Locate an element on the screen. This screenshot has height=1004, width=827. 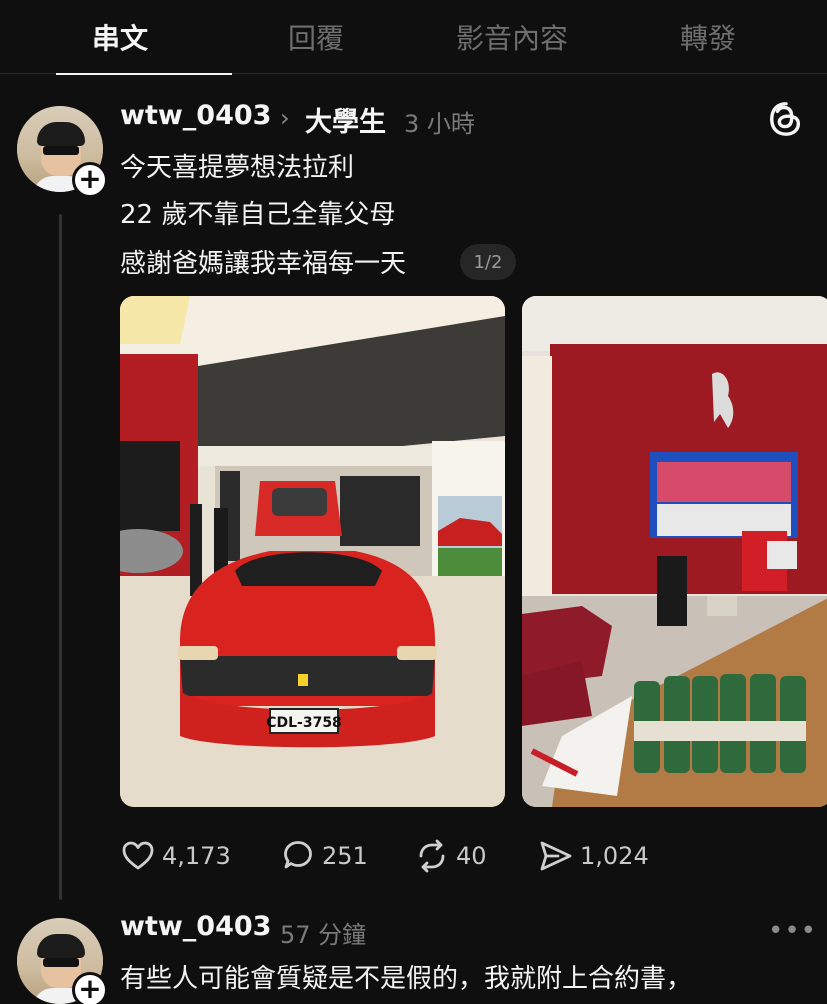
tab-replies: 回覆 is located at coordinates (316, 37).